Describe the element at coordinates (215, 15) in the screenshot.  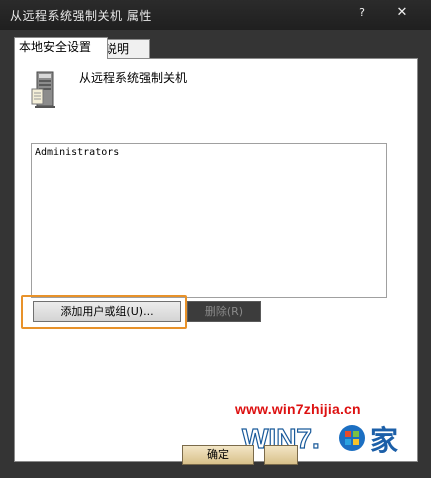
I see `title-bar: 从远程系统强制关机 属性 ? ✕` at that location.